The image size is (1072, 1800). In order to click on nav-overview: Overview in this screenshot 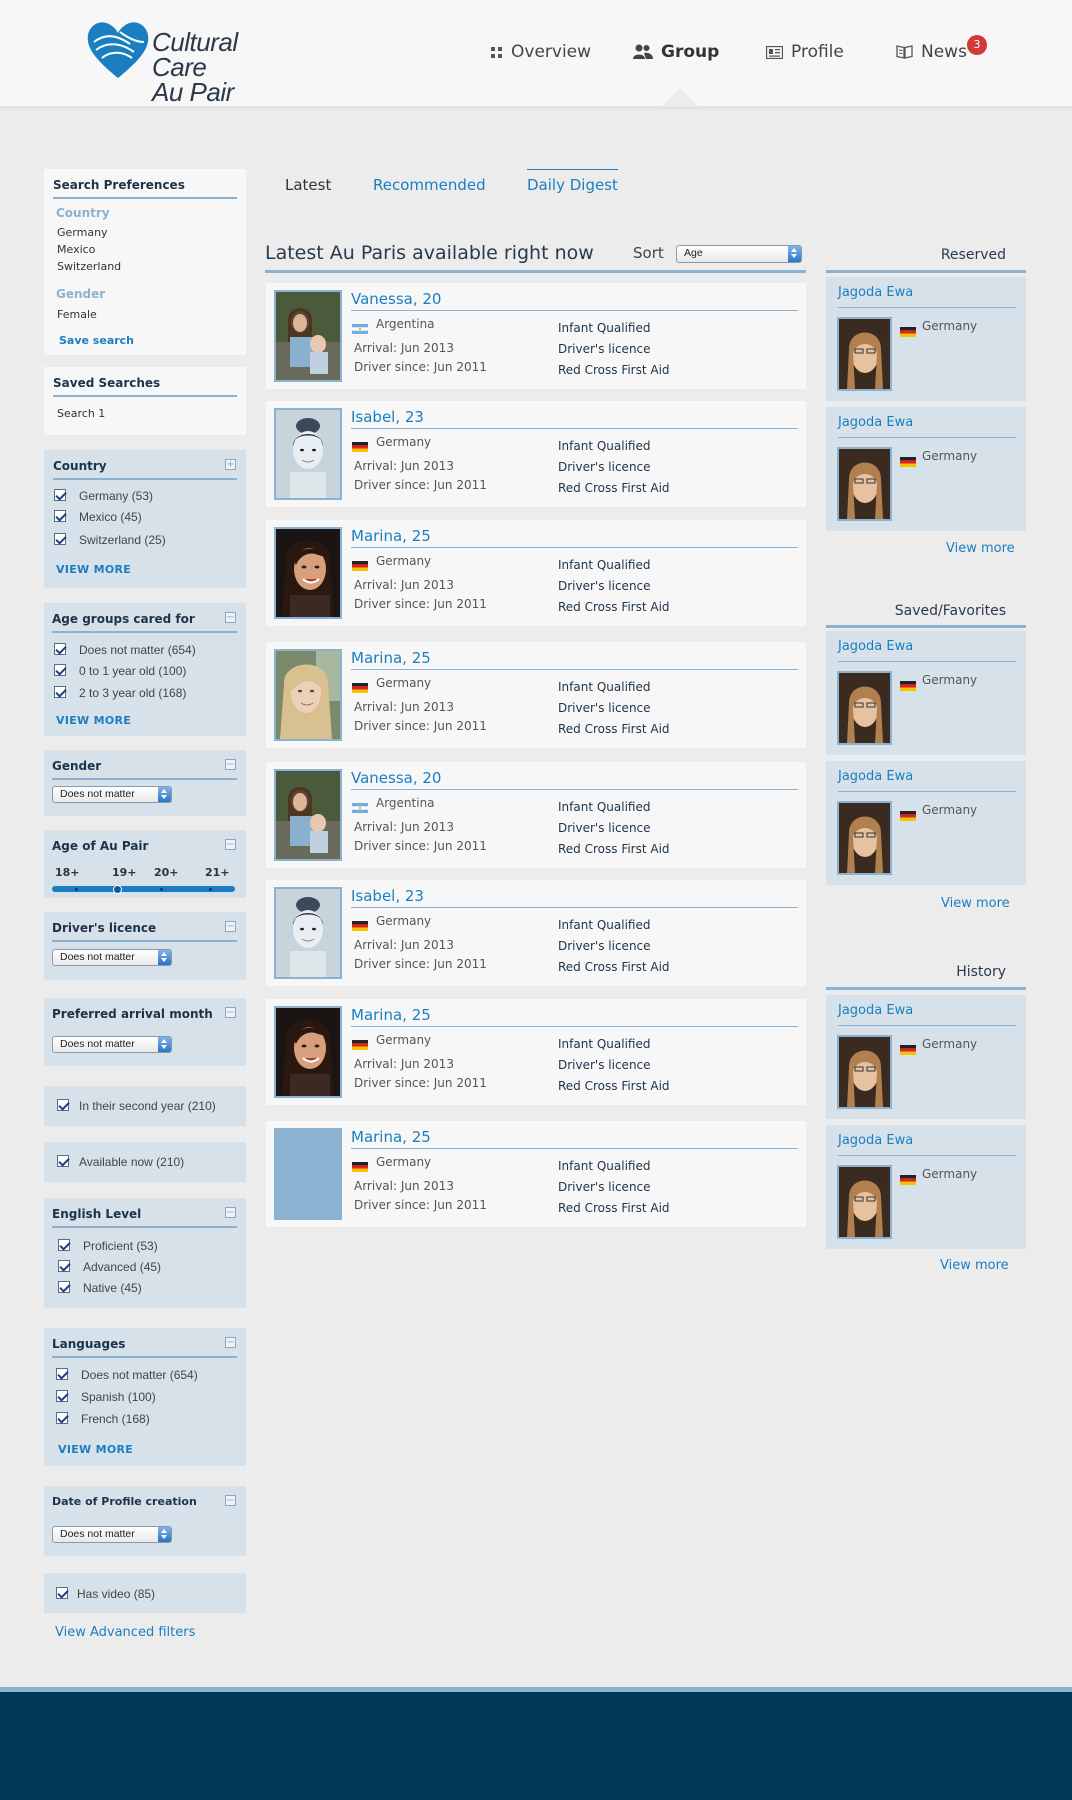, I will do `click(540, 53)`.